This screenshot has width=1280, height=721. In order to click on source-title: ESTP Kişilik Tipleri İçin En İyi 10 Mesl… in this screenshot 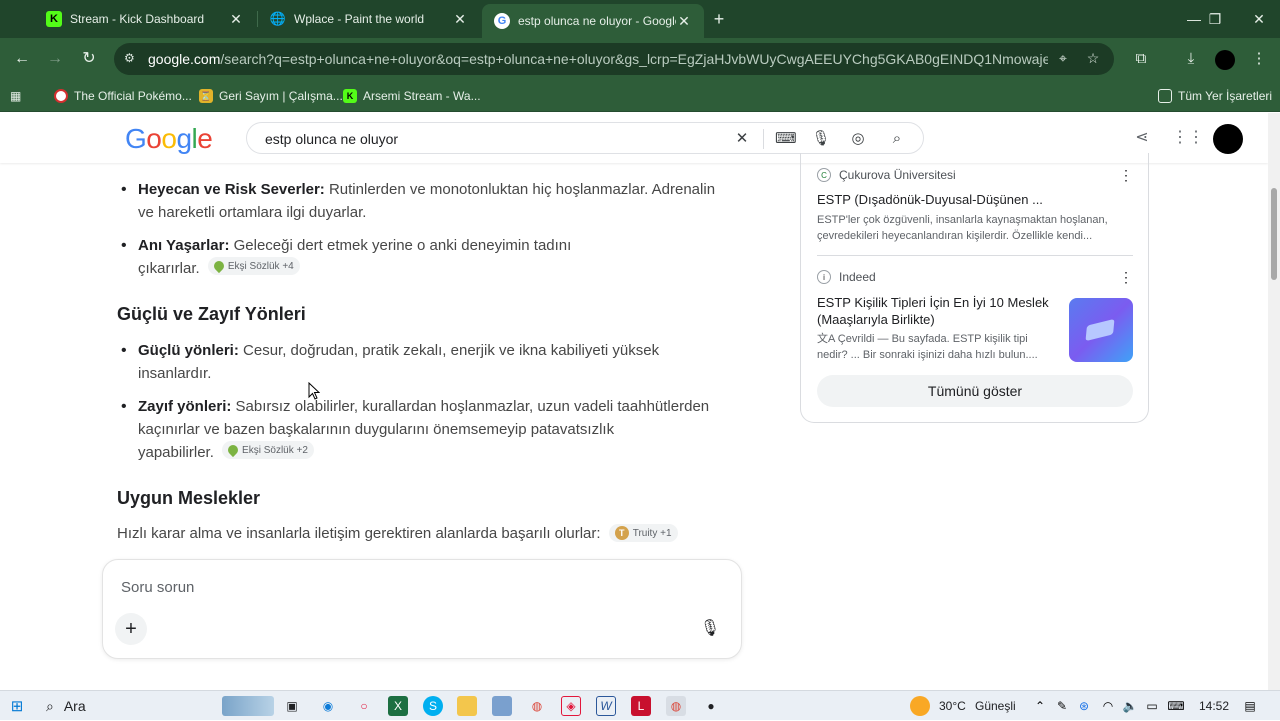, I will do `click(933, 311)`.